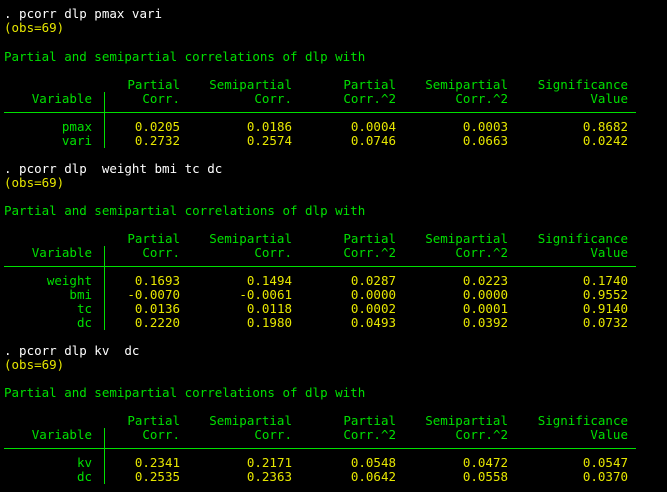  What do you see at coordinates (373, 294) in the screenshot?
I see `cell-partial-corr2: 0.0000` at bounding box center [373, 294].